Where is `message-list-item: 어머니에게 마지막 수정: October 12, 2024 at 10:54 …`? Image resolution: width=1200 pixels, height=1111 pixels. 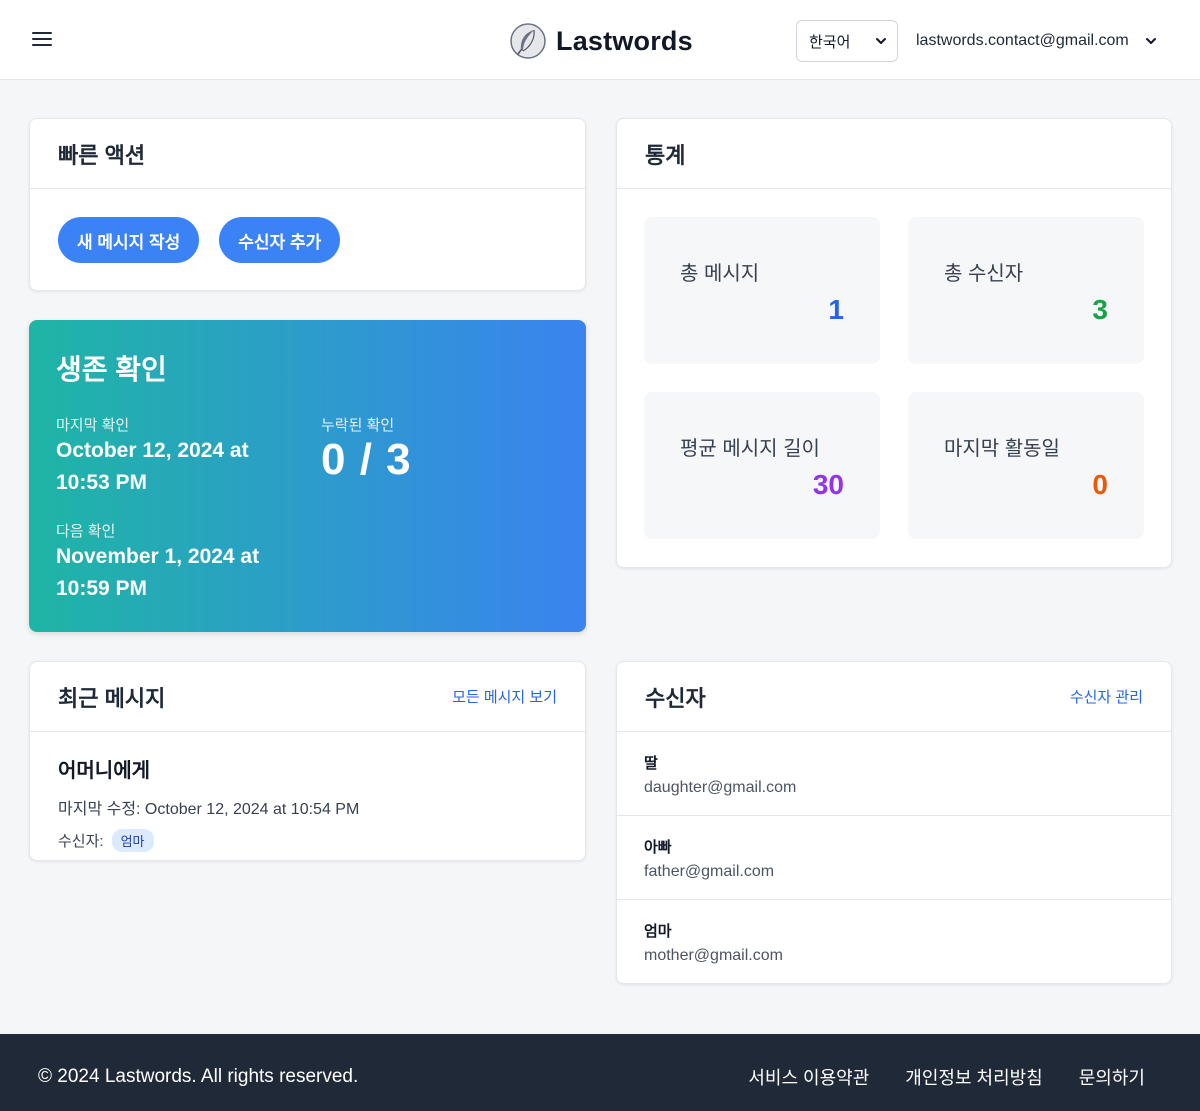 message-list-item: 어머니에게 마지막 수정: October 12, 2024 at 10:54 … is located at coordinates (307, 803).